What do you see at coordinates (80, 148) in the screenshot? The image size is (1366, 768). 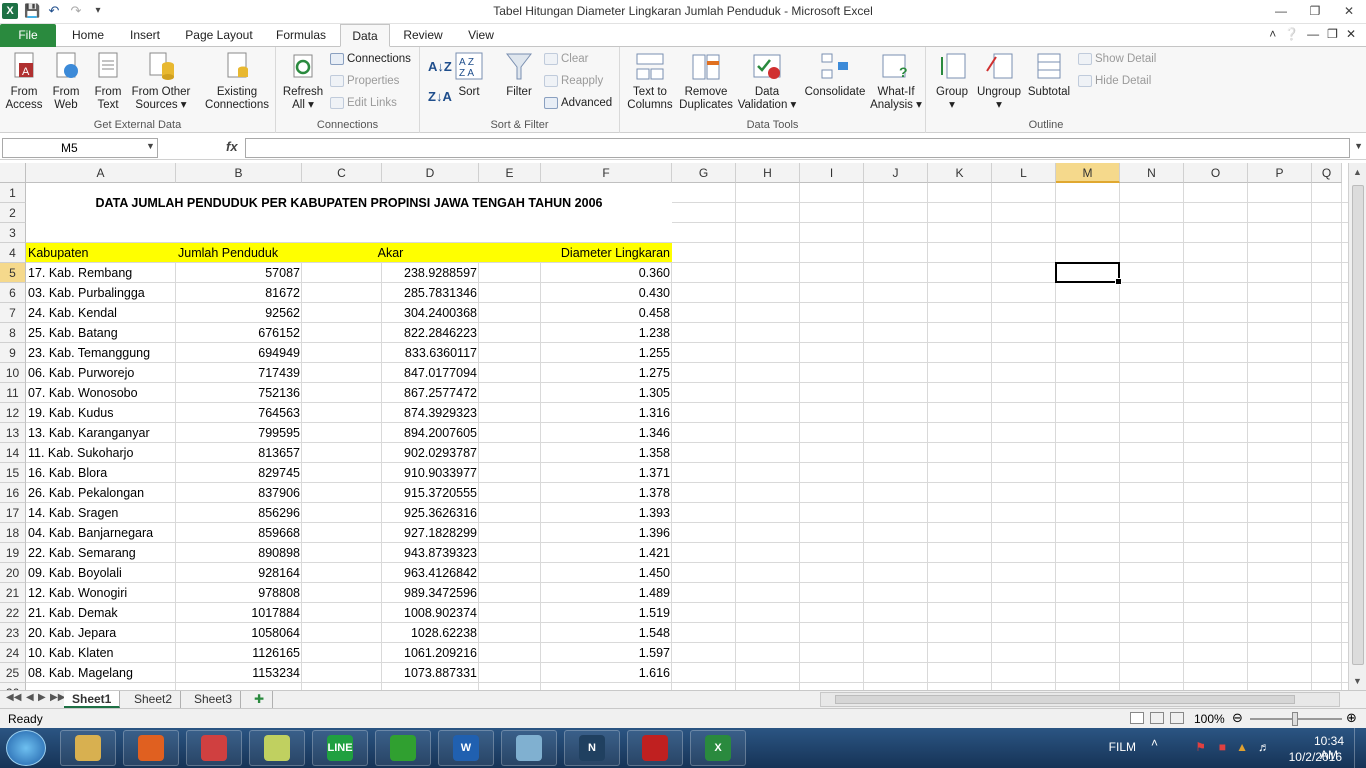 I see `name-box: M5` at bounding box center [80, 148].